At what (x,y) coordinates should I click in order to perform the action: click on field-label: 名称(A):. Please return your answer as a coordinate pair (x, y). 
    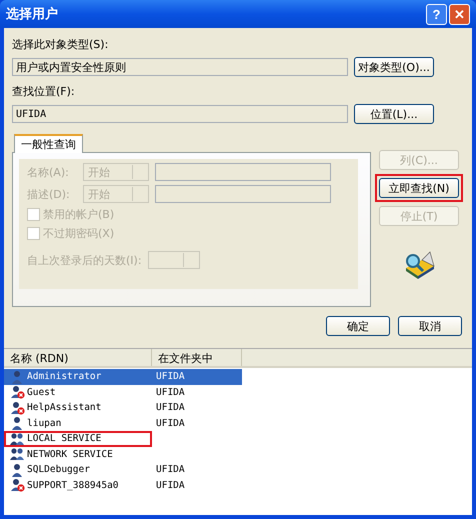
    Looking at the image, I should click on (48, 172).